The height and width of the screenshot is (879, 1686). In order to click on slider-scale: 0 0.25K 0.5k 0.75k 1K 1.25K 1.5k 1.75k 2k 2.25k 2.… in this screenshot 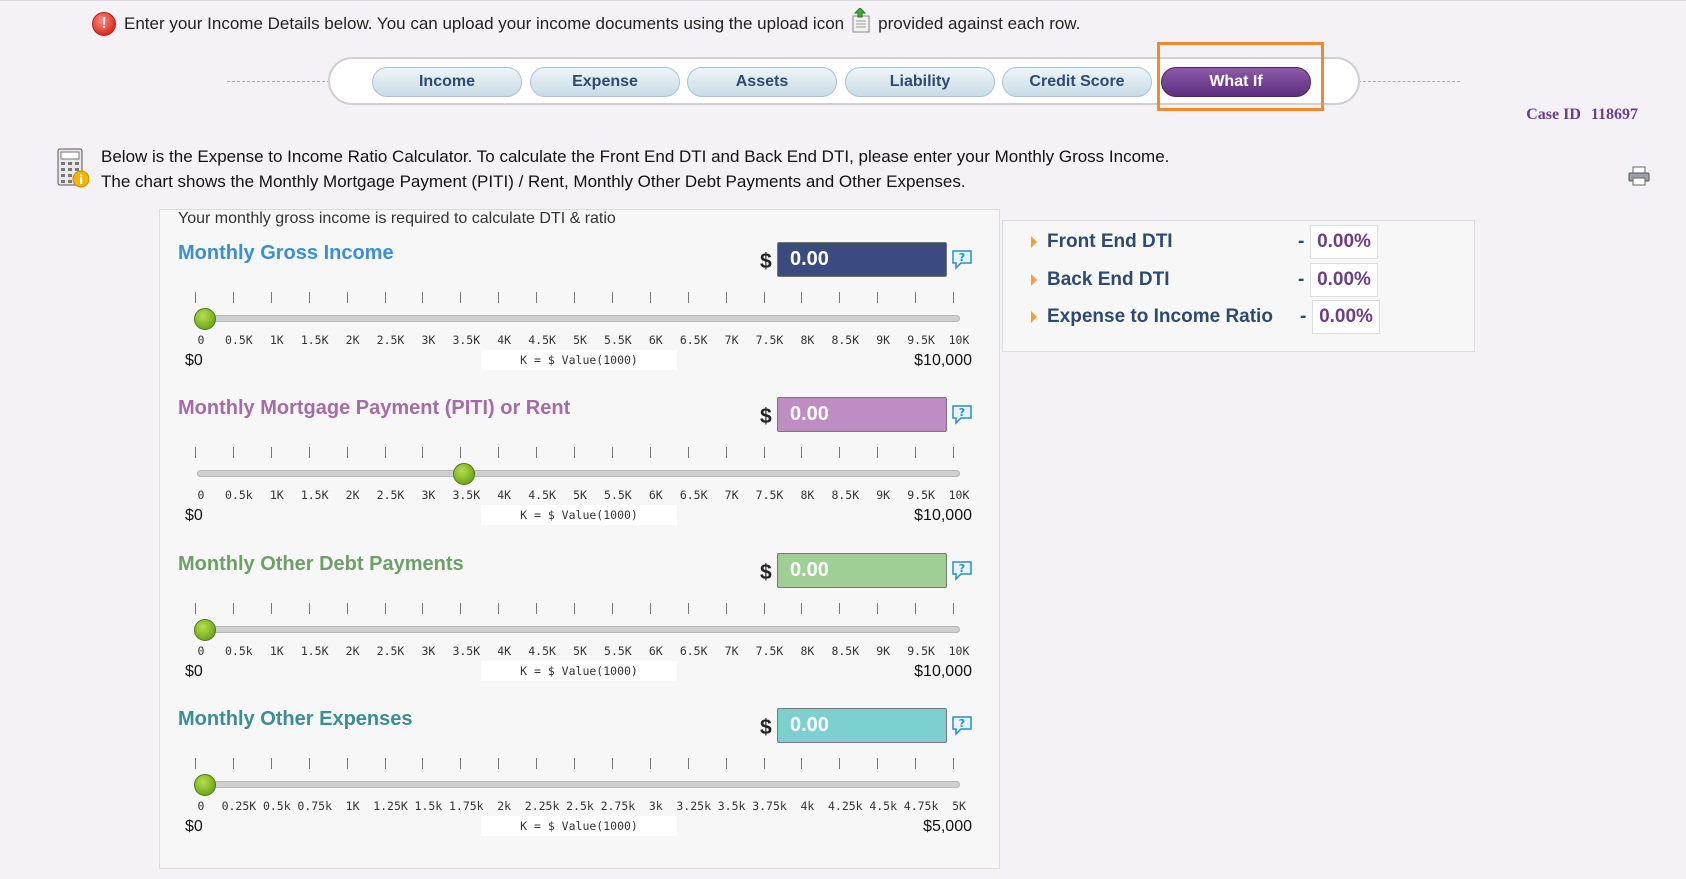, I will do `click(582, 806)`.